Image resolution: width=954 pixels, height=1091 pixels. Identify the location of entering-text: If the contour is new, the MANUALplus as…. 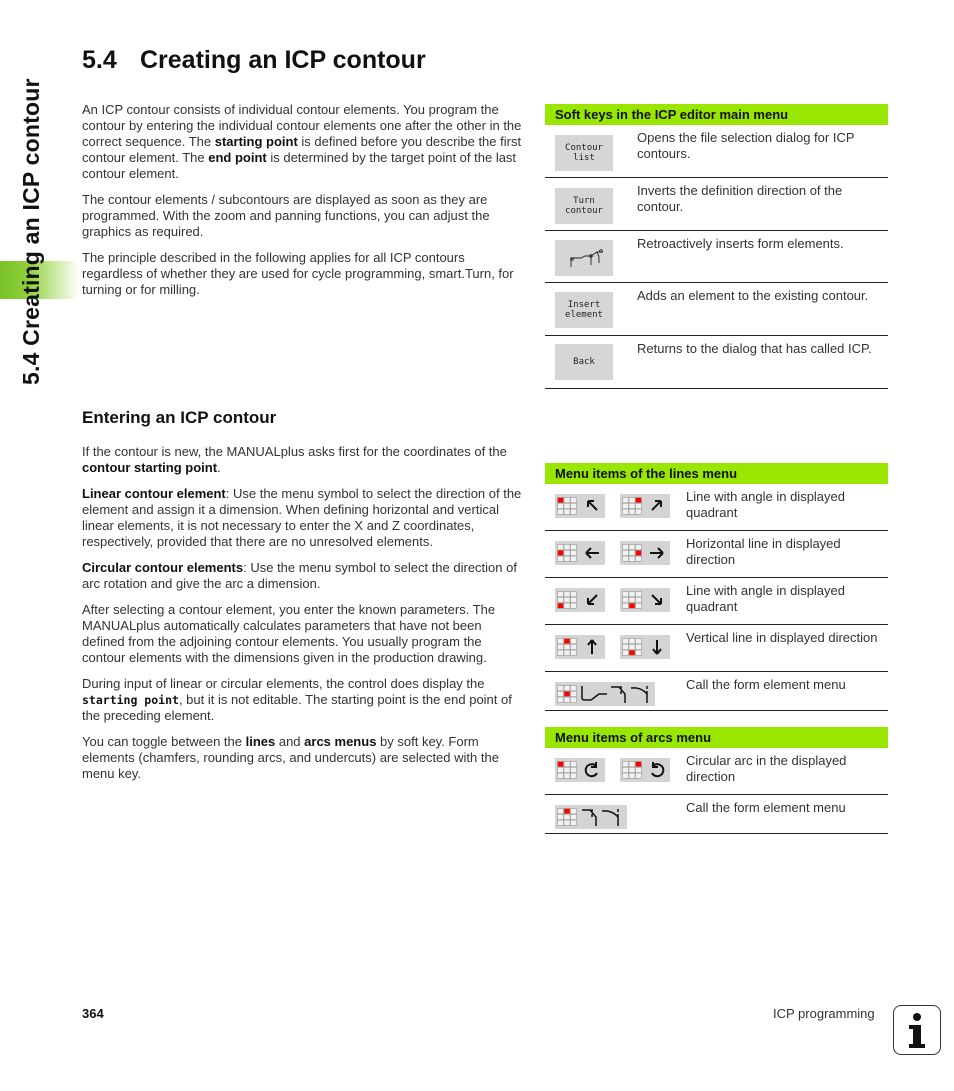
(304, 618).